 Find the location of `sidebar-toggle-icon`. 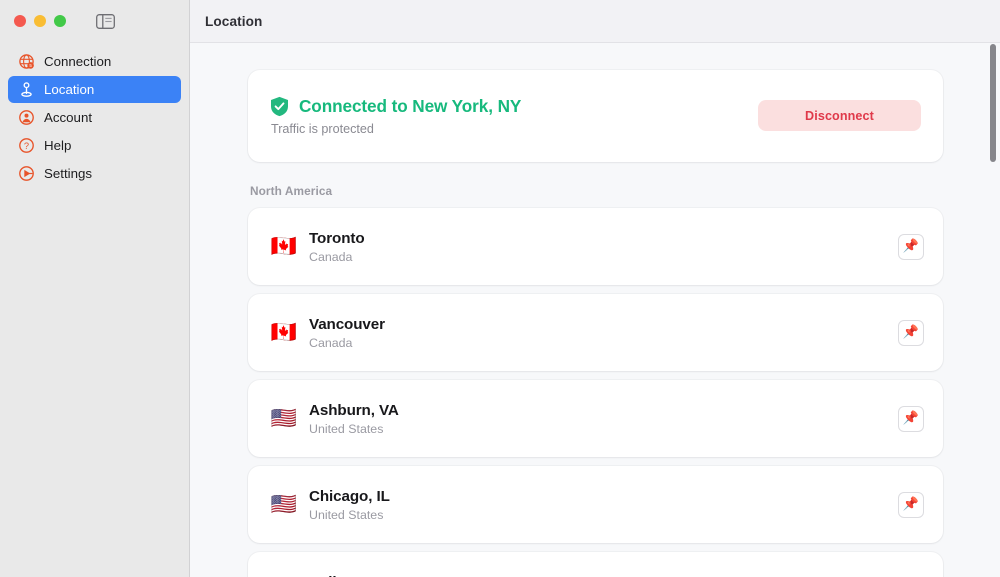

sidebar-toggle-icon is located at coordinates (105, 21).